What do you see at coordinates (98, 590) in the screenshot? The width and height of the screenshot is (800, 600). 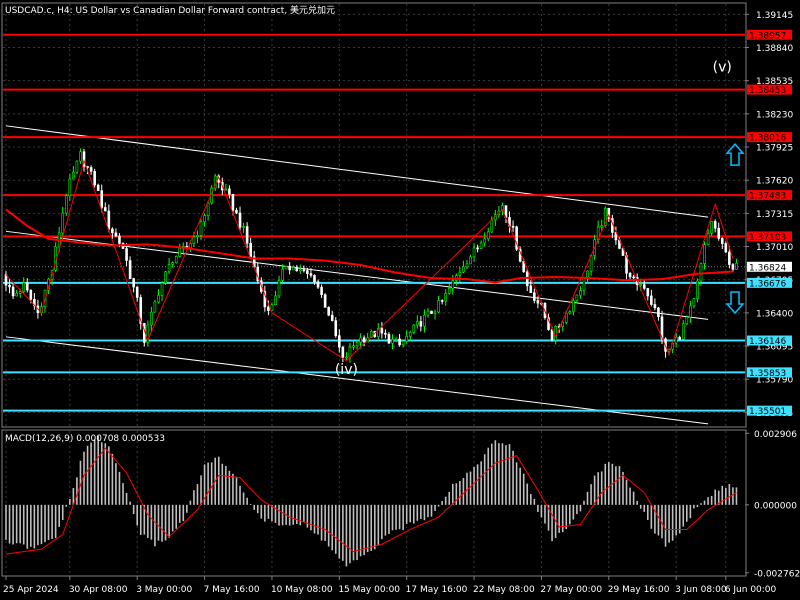 I see `time-tick-label-1: 30 Apr 08:00` at bounding box center [98, 590].